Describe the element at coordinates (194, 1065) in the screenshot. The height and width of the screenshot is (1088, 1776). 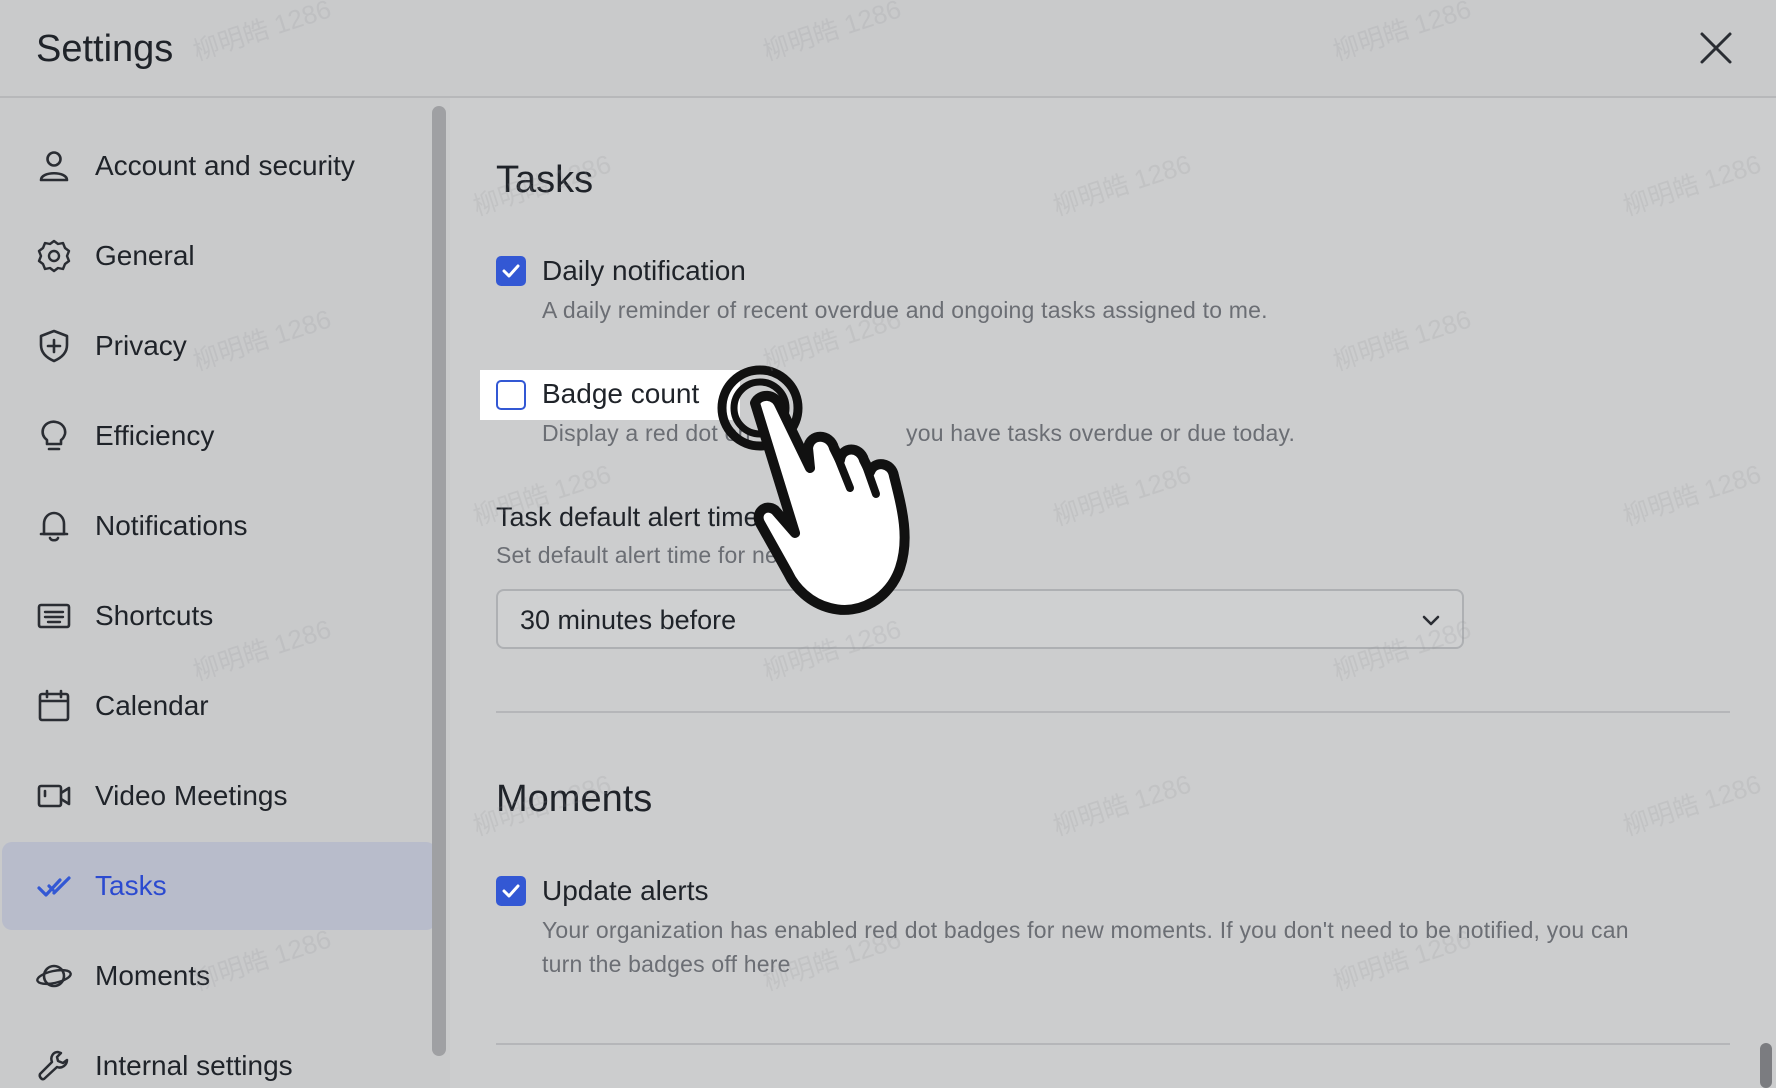
I see `sidebar-item-label: Internal settings` at that location.